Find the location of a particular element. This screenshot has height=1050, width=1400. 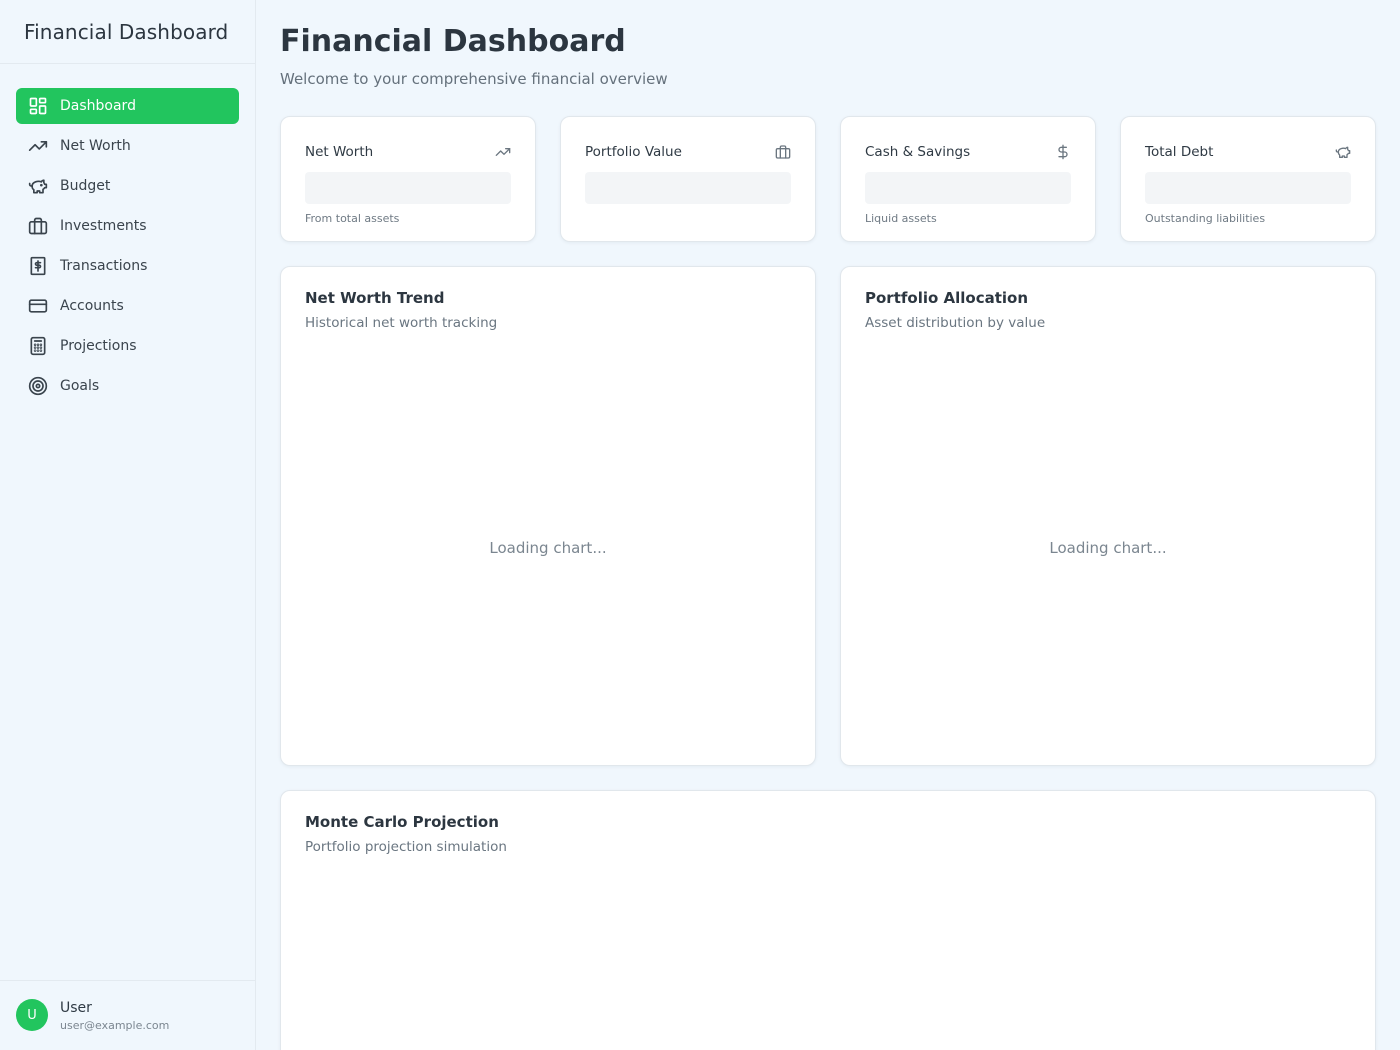

sidebar-item-dashboard: Dashboard is located at coordinates (127, 106).